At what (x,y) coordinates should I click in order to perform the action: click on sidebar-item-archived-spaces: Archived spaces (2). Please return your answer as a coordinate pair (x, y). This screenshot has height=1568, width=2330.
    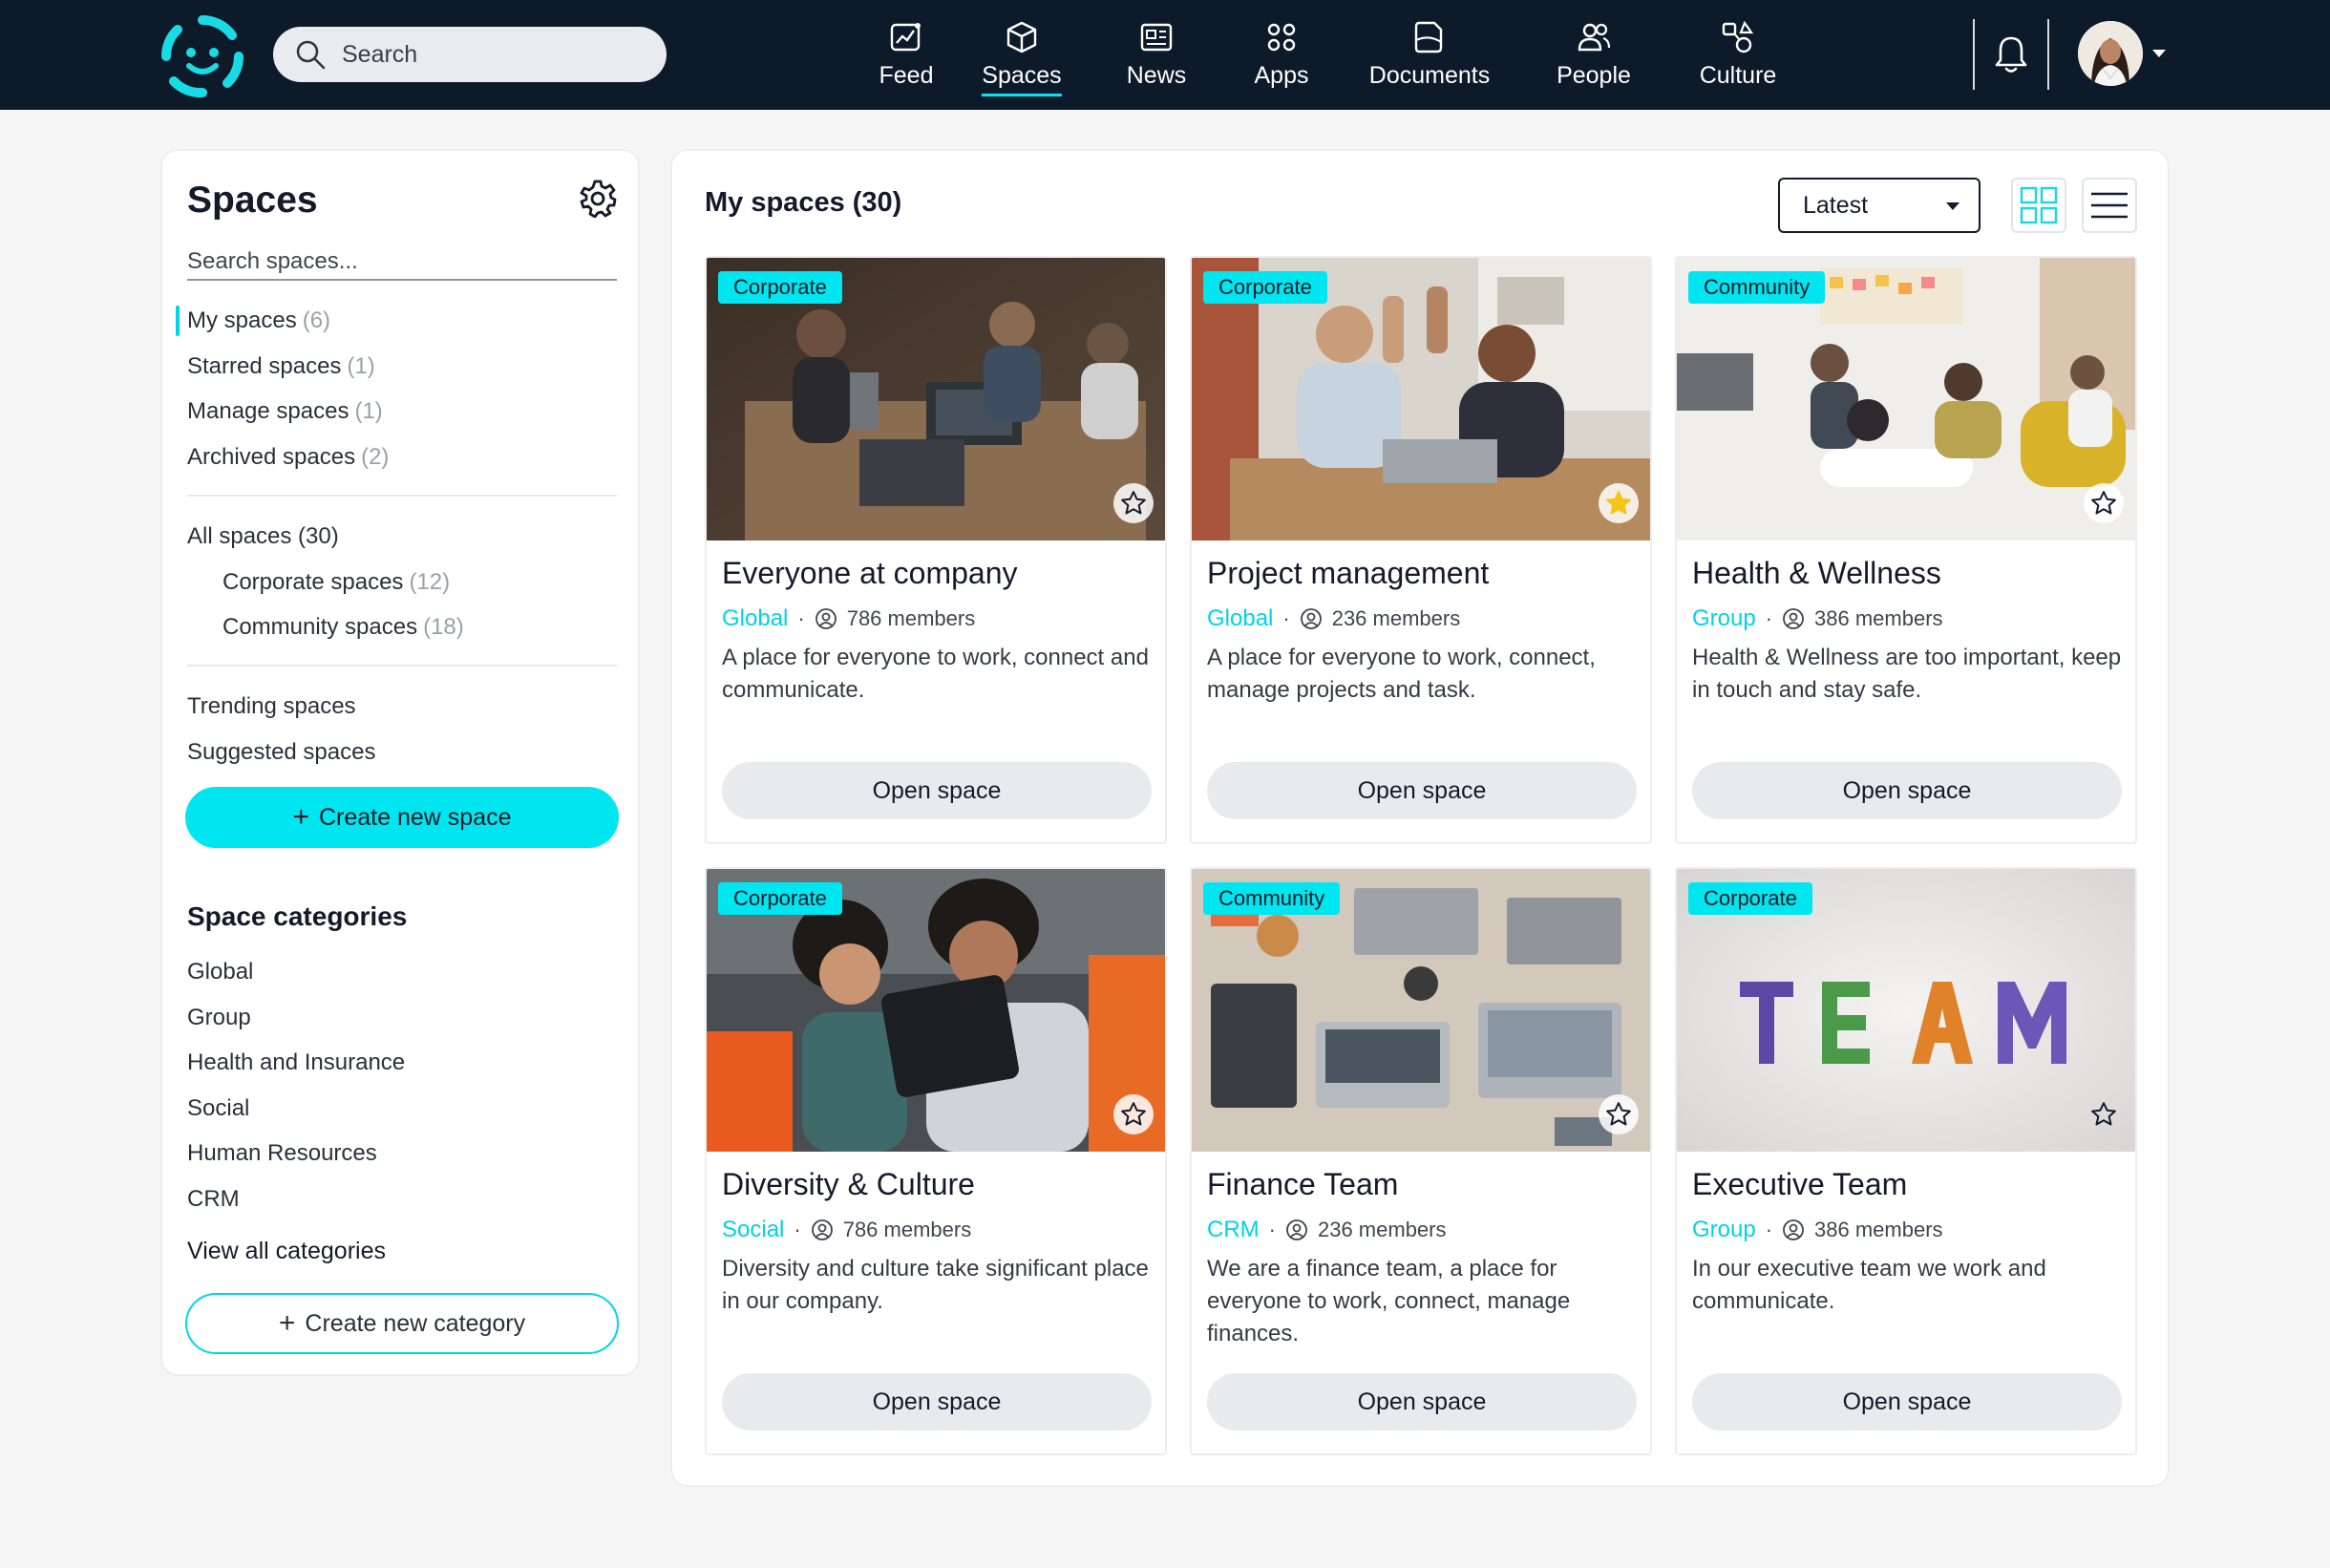
    Looking at the image, I should click on (402, 457).